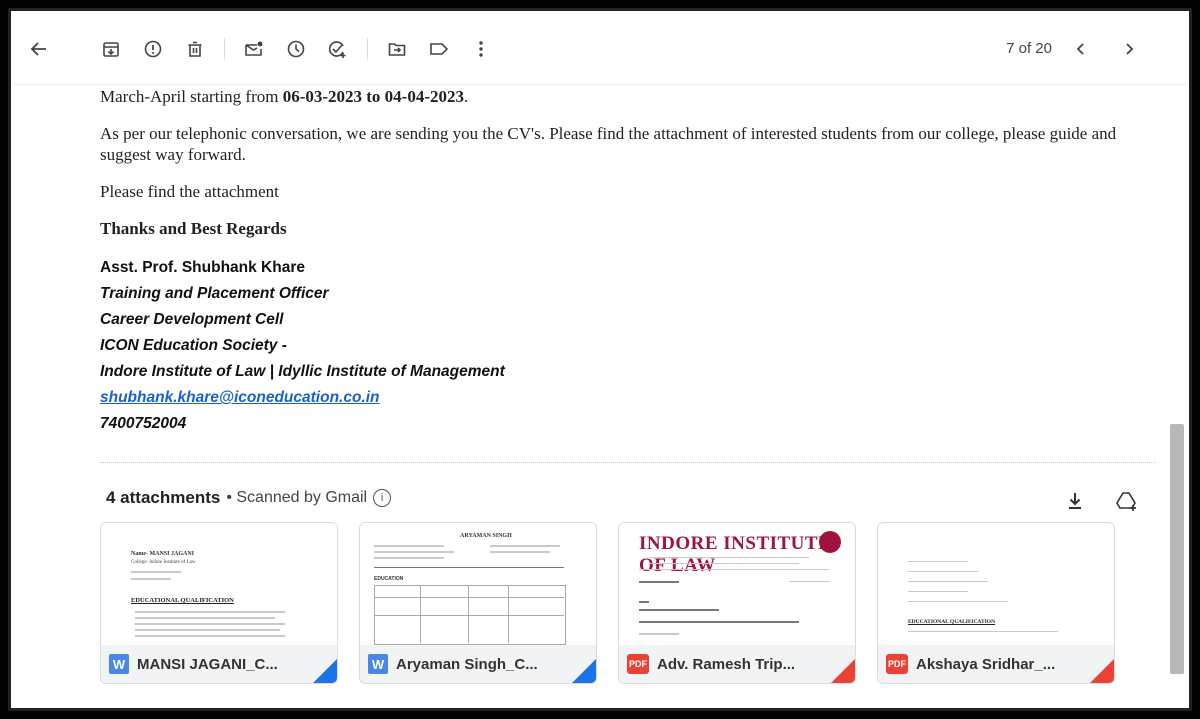 This screenshot has width=1200, height=719. What do you see at coordinates (254, 49) in the screenshot?
I see `mark-unread-icon` at bounding box center [254, 49].